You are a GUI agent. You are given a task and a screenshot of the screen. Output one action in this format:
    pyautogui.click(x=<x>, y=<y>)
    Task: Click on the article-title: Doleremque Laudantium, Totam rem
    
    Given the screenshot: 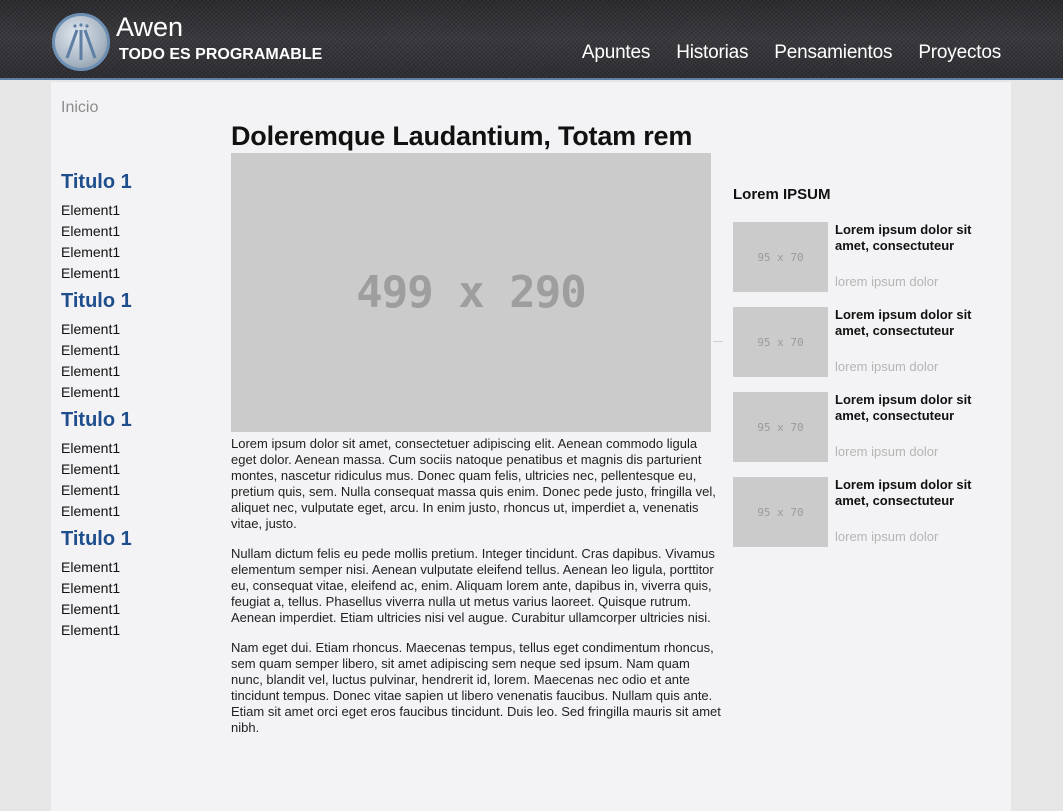 What is the action you would take?
    pyautogui.click(x=462, y=136)
    